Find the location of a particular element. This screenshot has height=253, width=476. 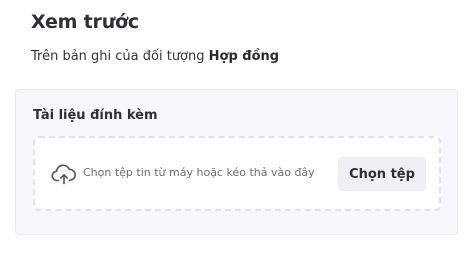

record-context-prefix: Trên bản ghi của đối tượng is located at coordinates (120, 56).